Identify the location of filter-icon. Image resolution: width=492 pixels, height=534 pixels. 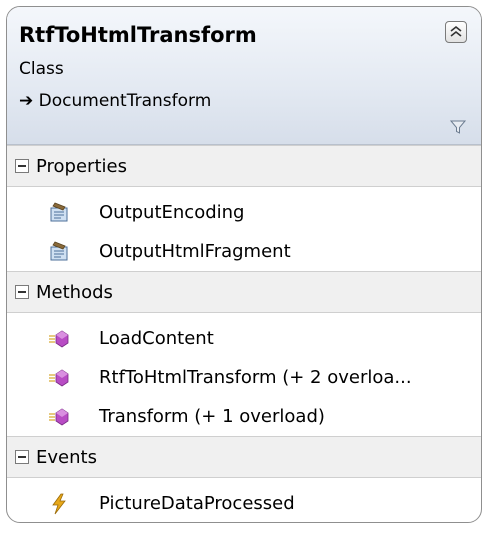
(458, 127).